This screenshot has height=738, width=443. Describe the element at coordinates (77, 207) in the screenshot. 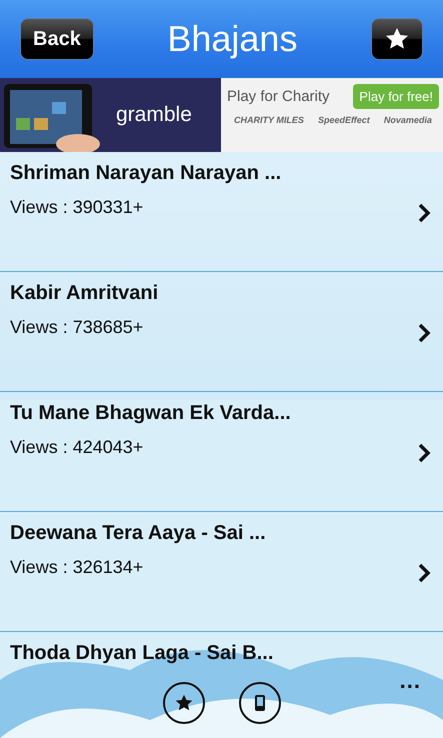

I see `view-count: Views : 390331+` at that location.